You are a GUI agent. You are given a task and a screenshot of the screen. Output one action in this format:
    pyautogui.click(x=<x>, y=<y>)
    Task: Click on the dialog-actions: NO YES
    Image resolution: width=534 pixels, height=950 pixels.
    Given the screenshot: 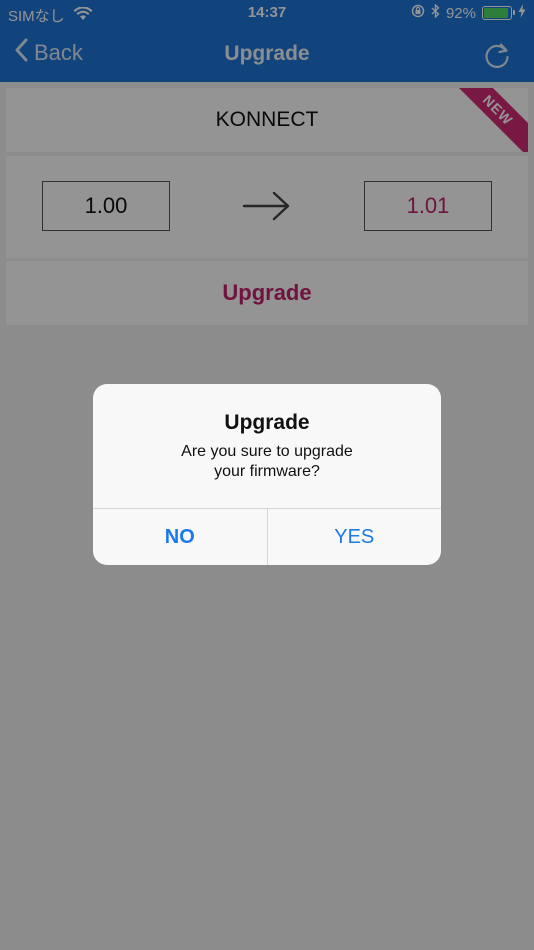 What is the action you would take?
    pyautogui.click(x=267, y=536)
    